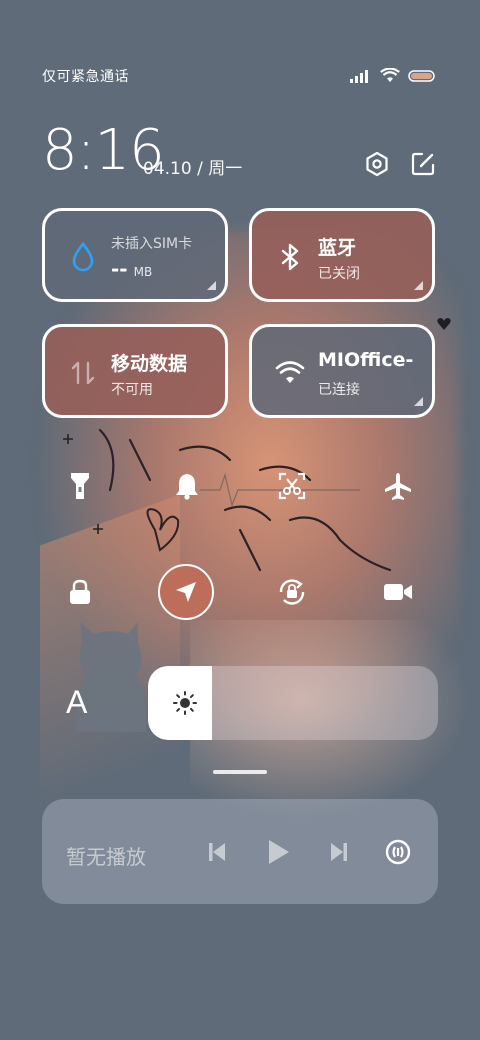  Describe the element at coordinates (339, 390) in the screenshot. I see `wifi-status: 已连接` at that location.